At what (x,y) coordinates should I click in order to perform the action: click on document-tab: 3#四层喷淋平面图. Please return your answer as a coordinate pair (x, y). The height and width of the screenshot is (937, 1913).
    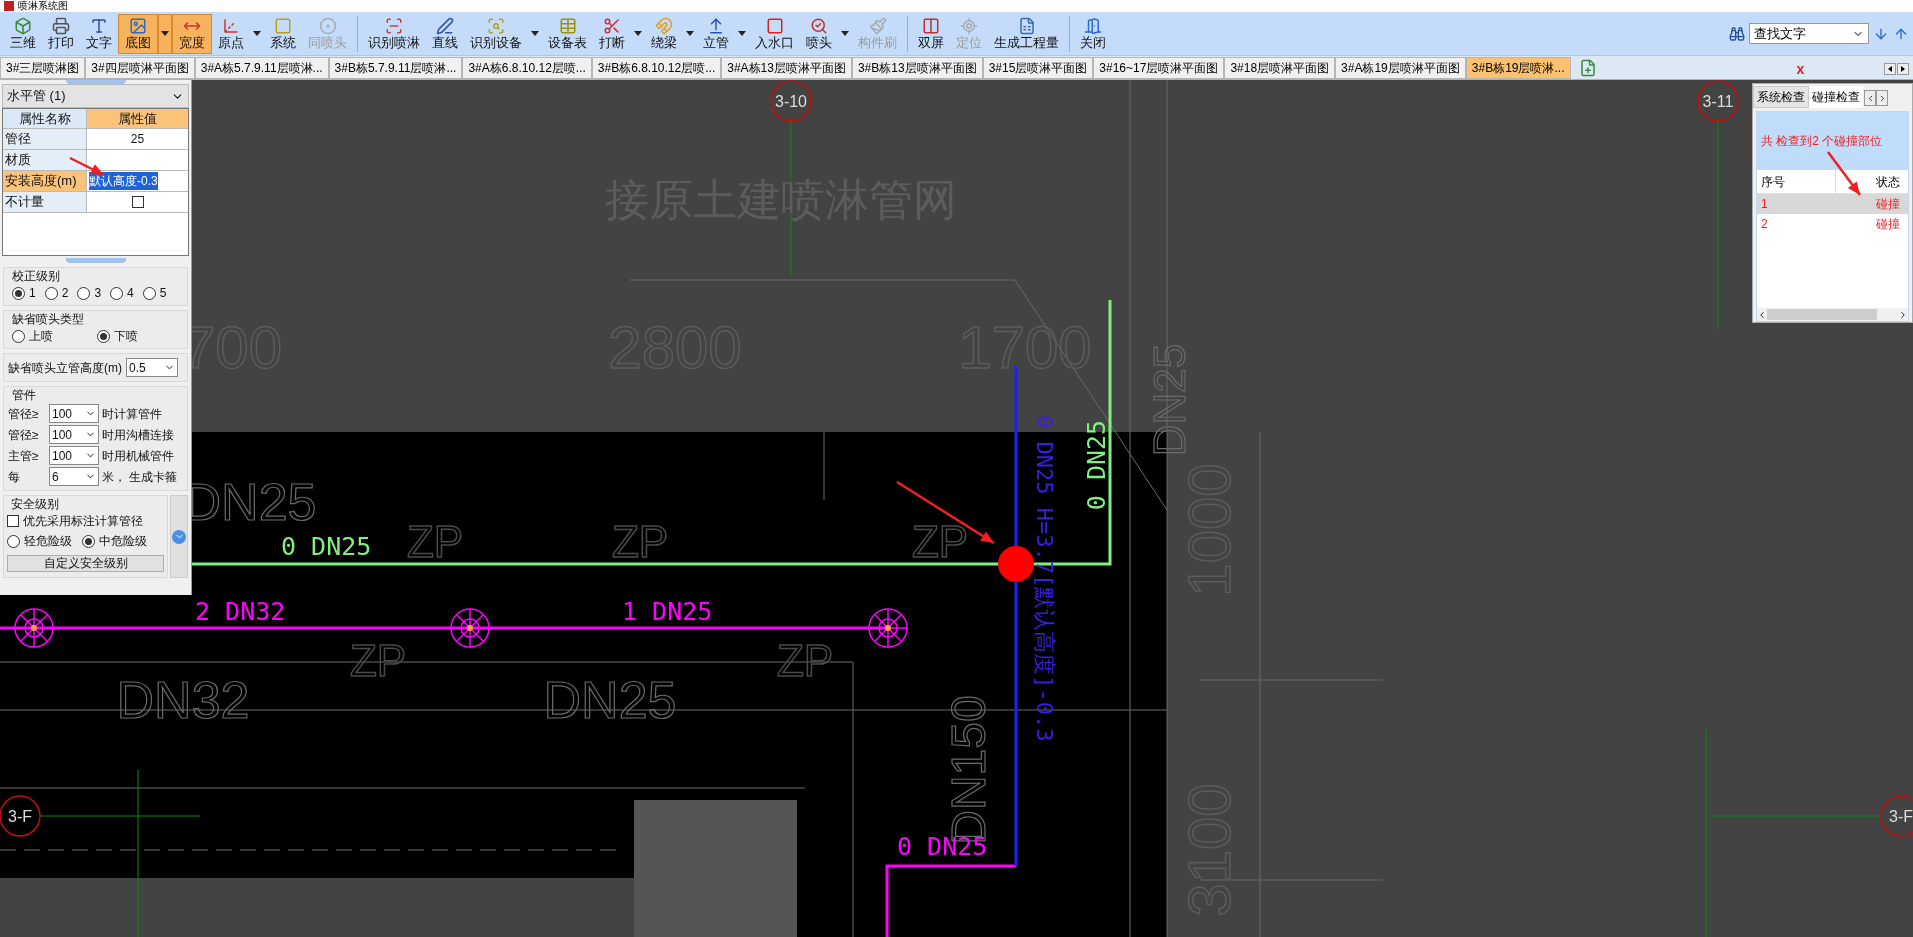
    Looking at the image, I should click on (140, 68).